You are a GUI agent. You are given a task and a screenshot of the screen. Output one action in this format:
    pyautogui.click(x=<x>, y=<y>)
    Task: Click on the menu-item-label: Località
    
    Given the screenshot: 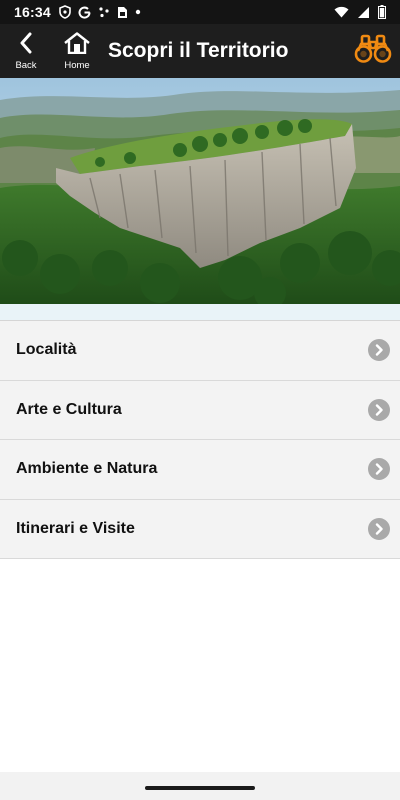 What is the action you would take?
    pyautogui.click(x=46, y=350)
    